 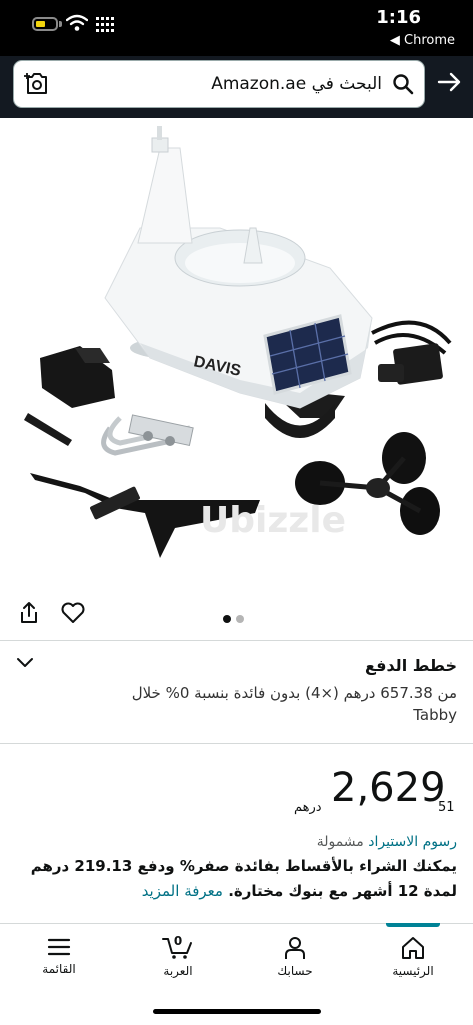 I want to click on nav-account-label: حسابك, so click(x=295, y=971).